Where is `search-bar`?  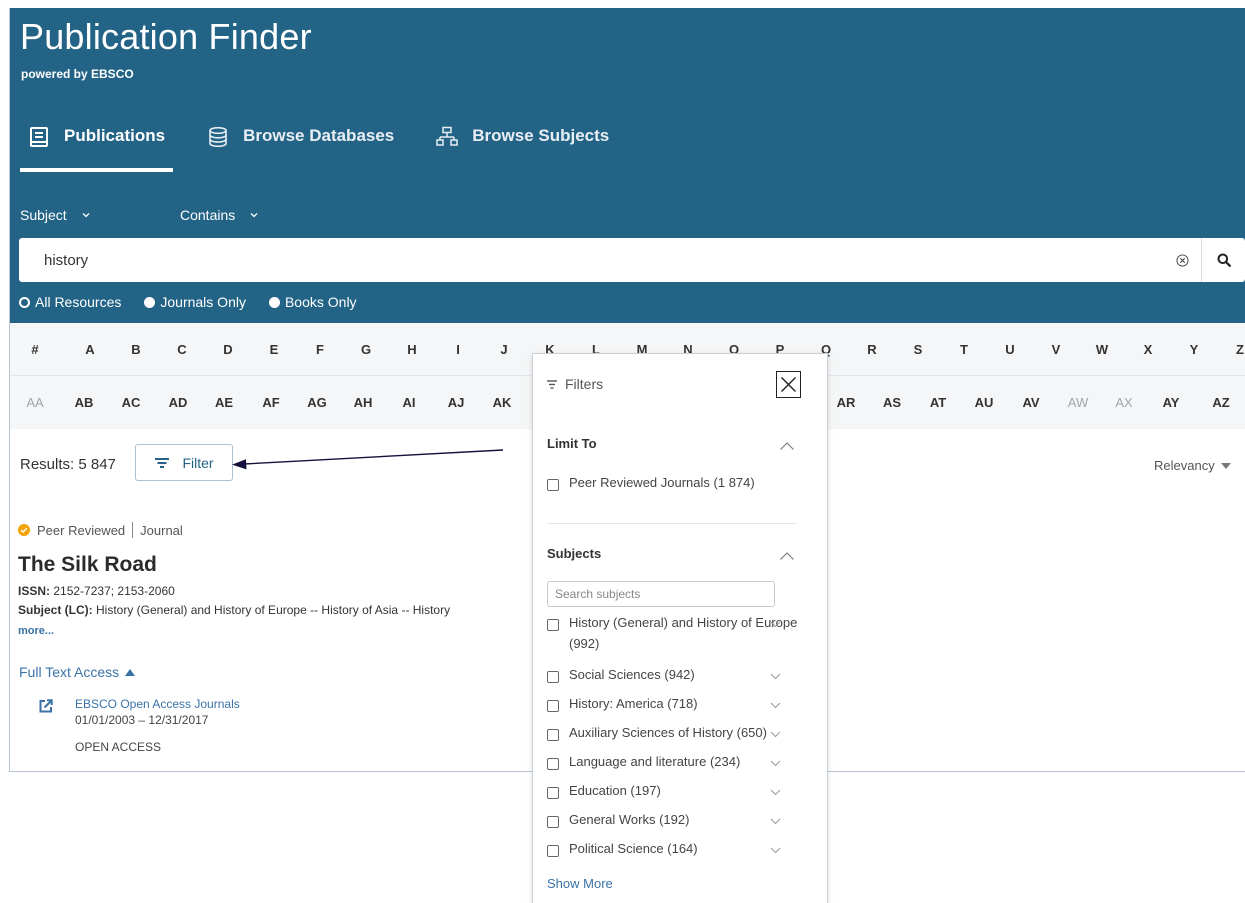
search-bar is located at coordinates (632, 260).